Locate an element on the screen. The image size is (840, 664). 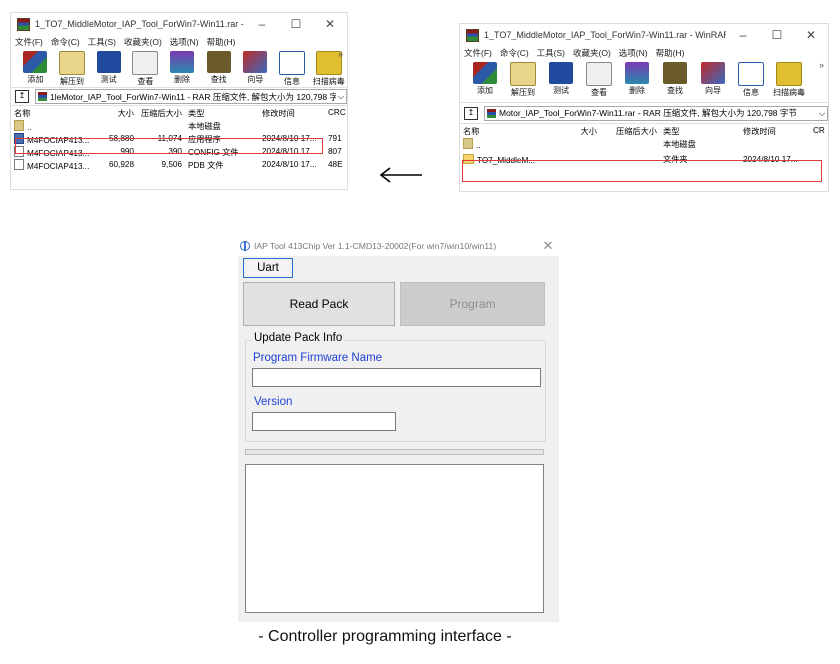
view-icon is located at coordinates (599, 74).